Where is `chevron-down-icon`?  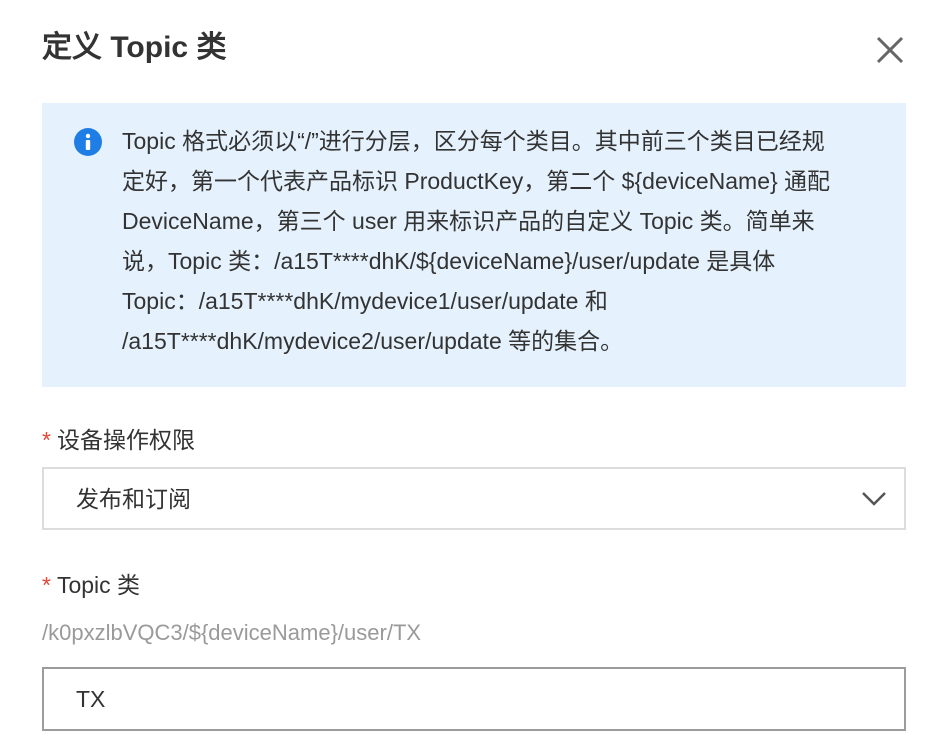 chevron-down-icon is located at coordinates (874, 499).